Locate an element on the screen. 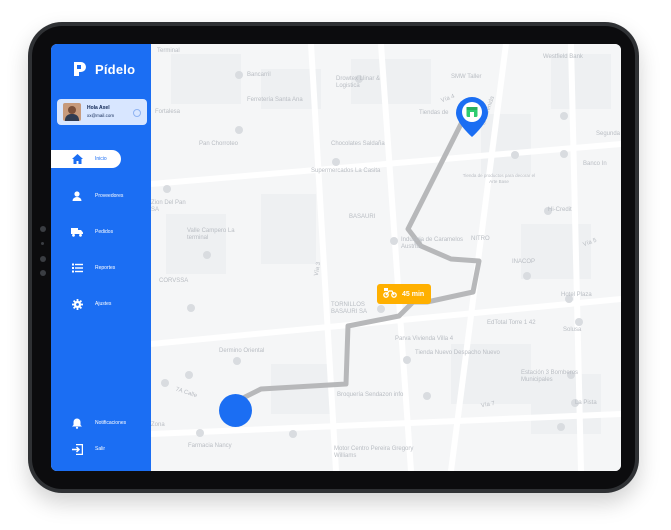  camera-icon is located at coordinates (42, 243).